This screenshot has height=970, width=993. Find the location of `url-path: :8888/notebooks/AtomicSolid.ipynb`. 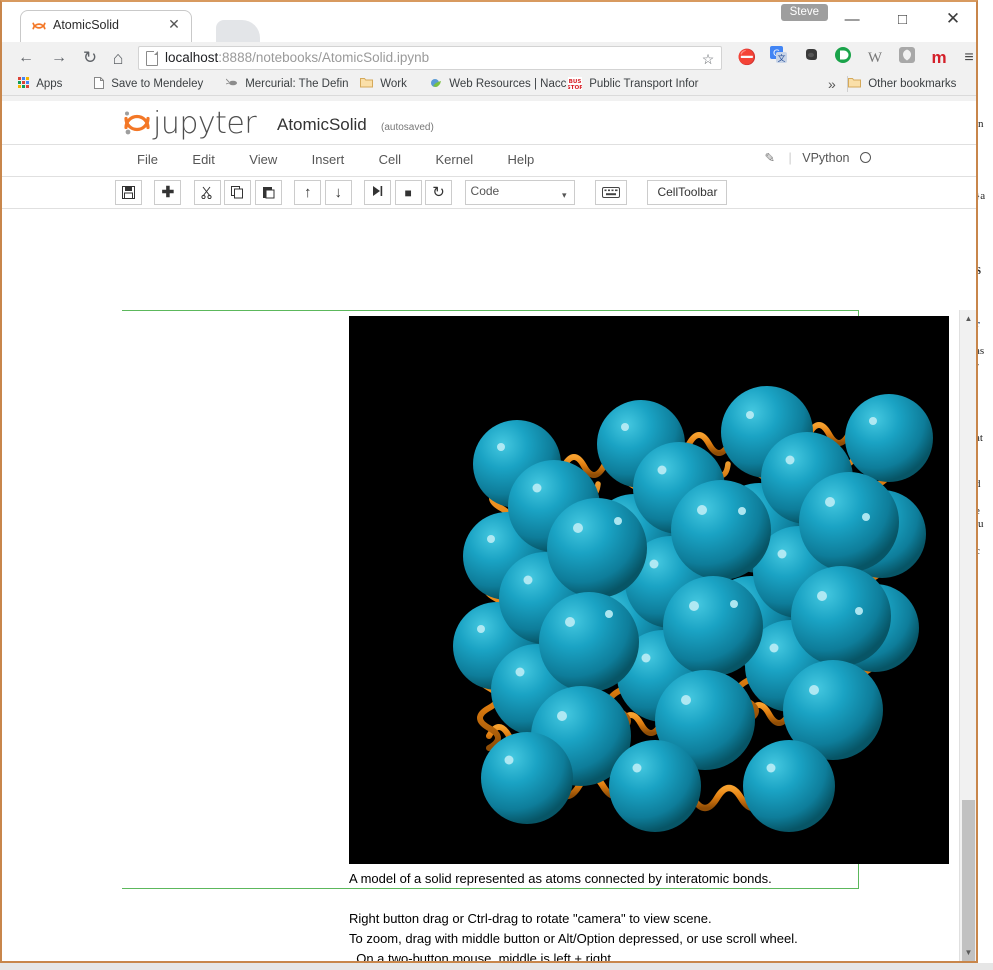

url-path: :8888/notebooks/AtomicSolid.ipynb is located at coordinates (324, 57).